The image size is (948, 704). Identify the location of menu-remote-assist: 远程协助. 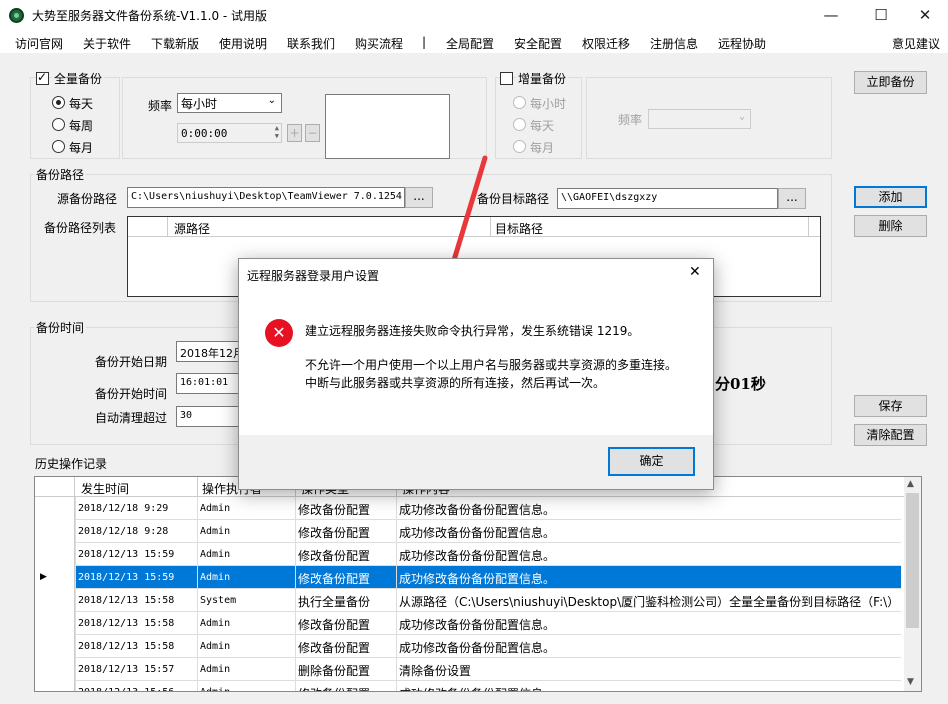
(742, 43).